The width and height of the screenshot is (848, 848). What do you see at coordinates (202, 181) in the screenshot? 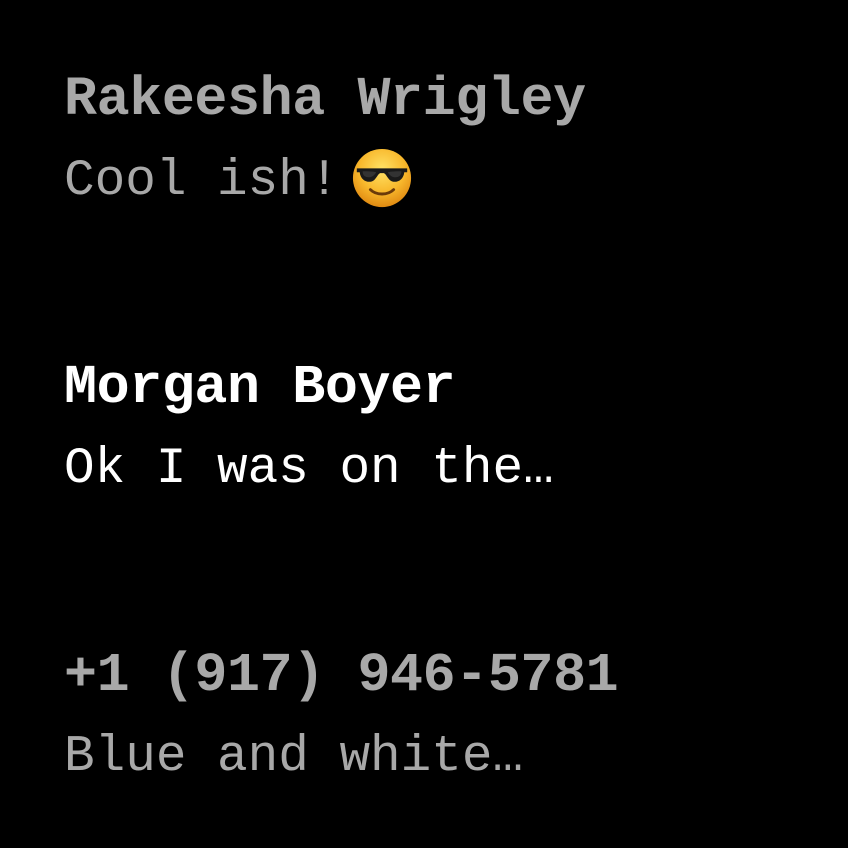
I see `conversation-preview-text: Cool ish!` at bounding box center [202, 181].